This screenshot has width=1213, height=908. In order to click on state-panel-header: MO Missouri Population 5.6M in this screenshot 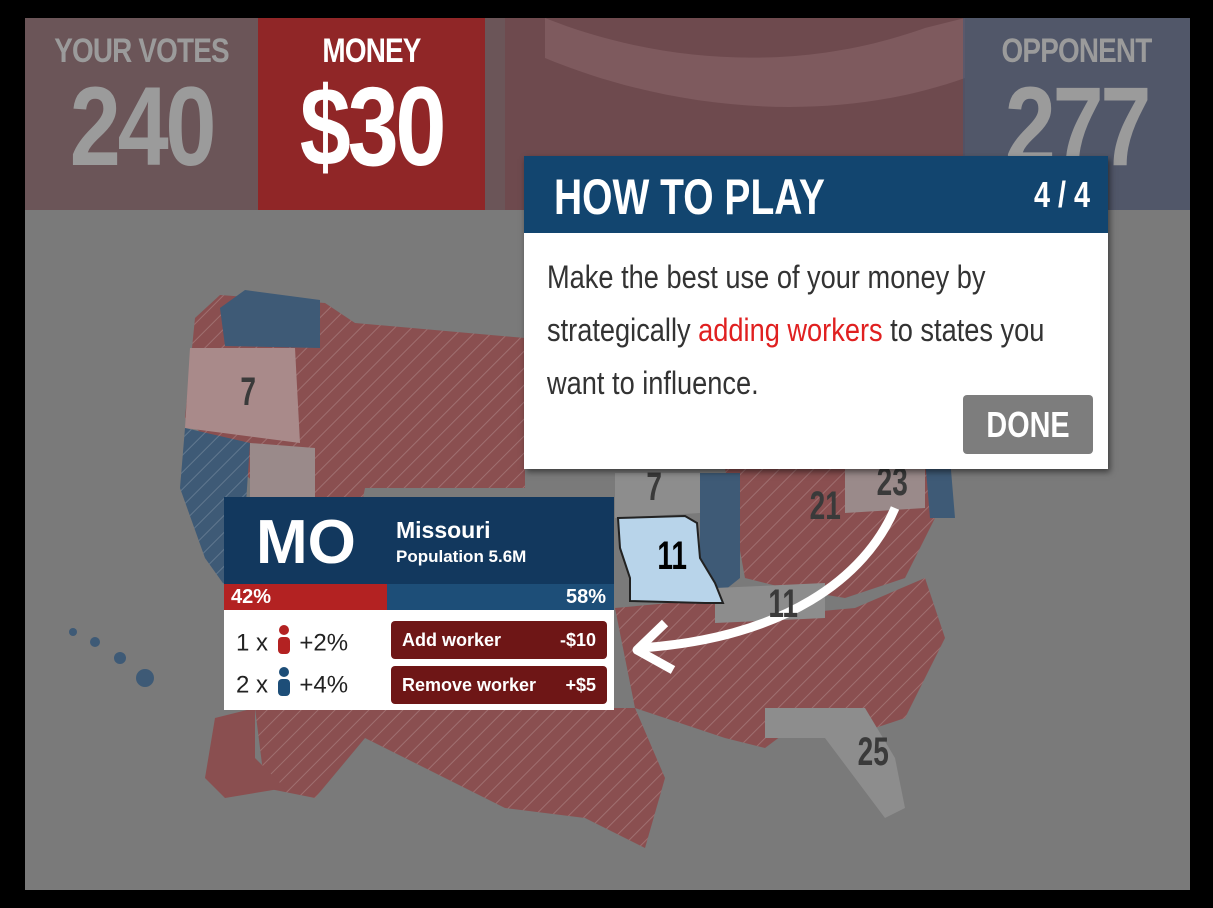, I will do `click(419, 540)`.